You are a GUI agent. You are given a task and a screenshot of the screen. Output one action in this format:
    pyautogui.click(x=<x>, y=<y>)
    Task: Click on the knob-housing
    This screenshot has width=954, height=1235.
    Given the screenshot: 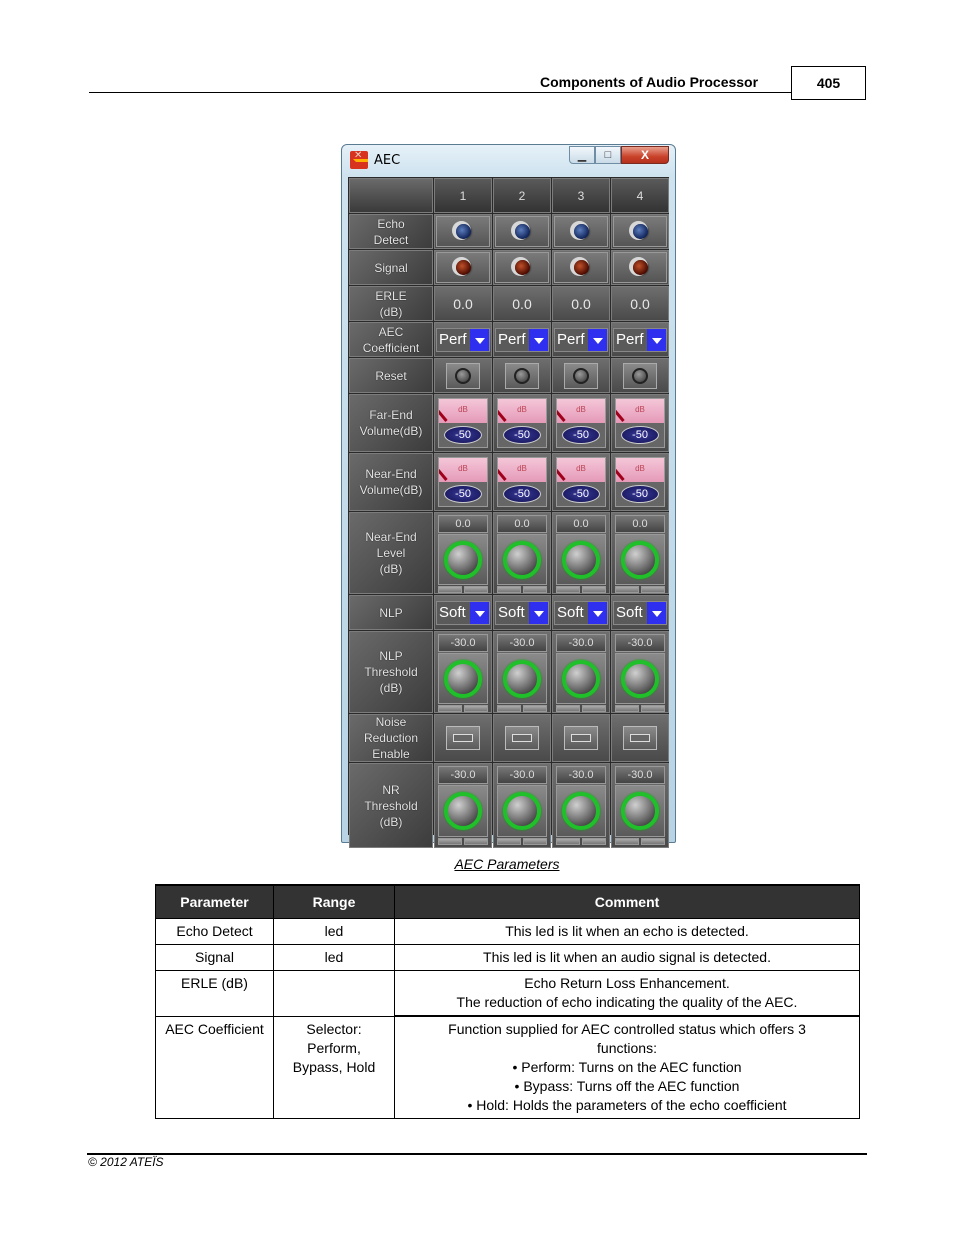 What is the action you would take?
    pyautogui.click(x=581, y=811)
    